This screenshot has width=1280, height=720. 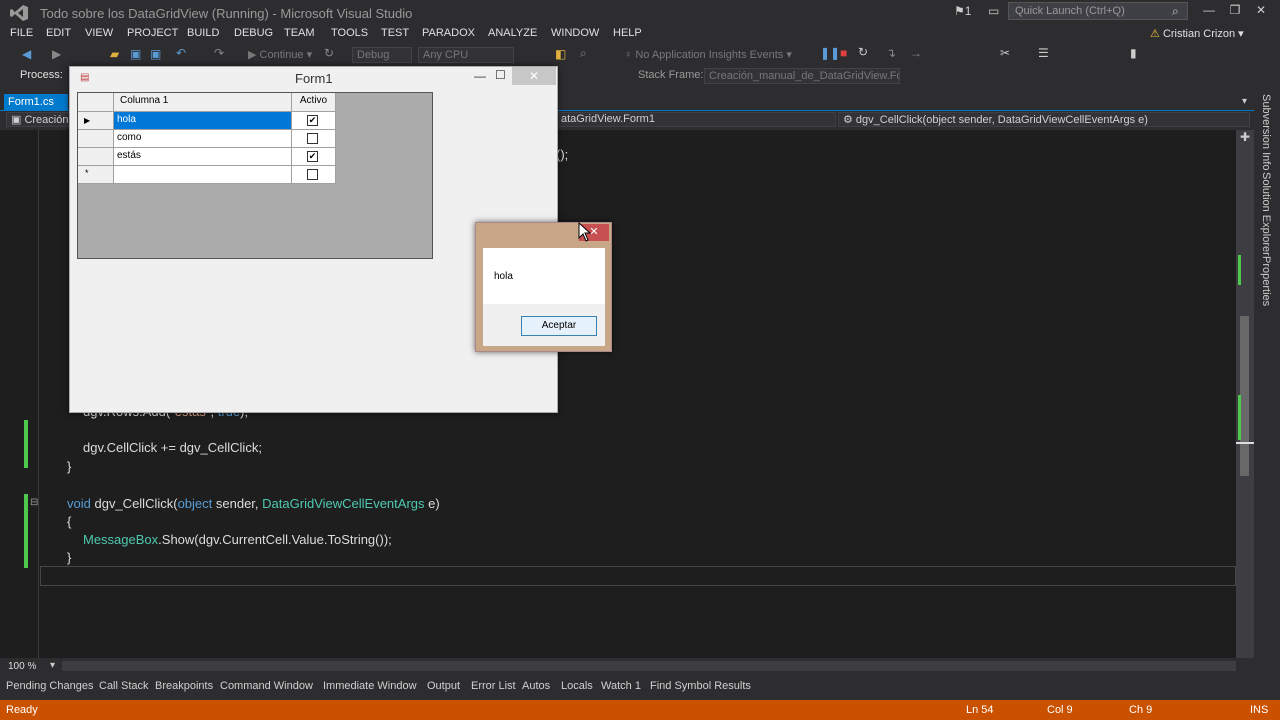 I want to click on continue-button: ▶ Continue ▾, so click(x=280, y=54).